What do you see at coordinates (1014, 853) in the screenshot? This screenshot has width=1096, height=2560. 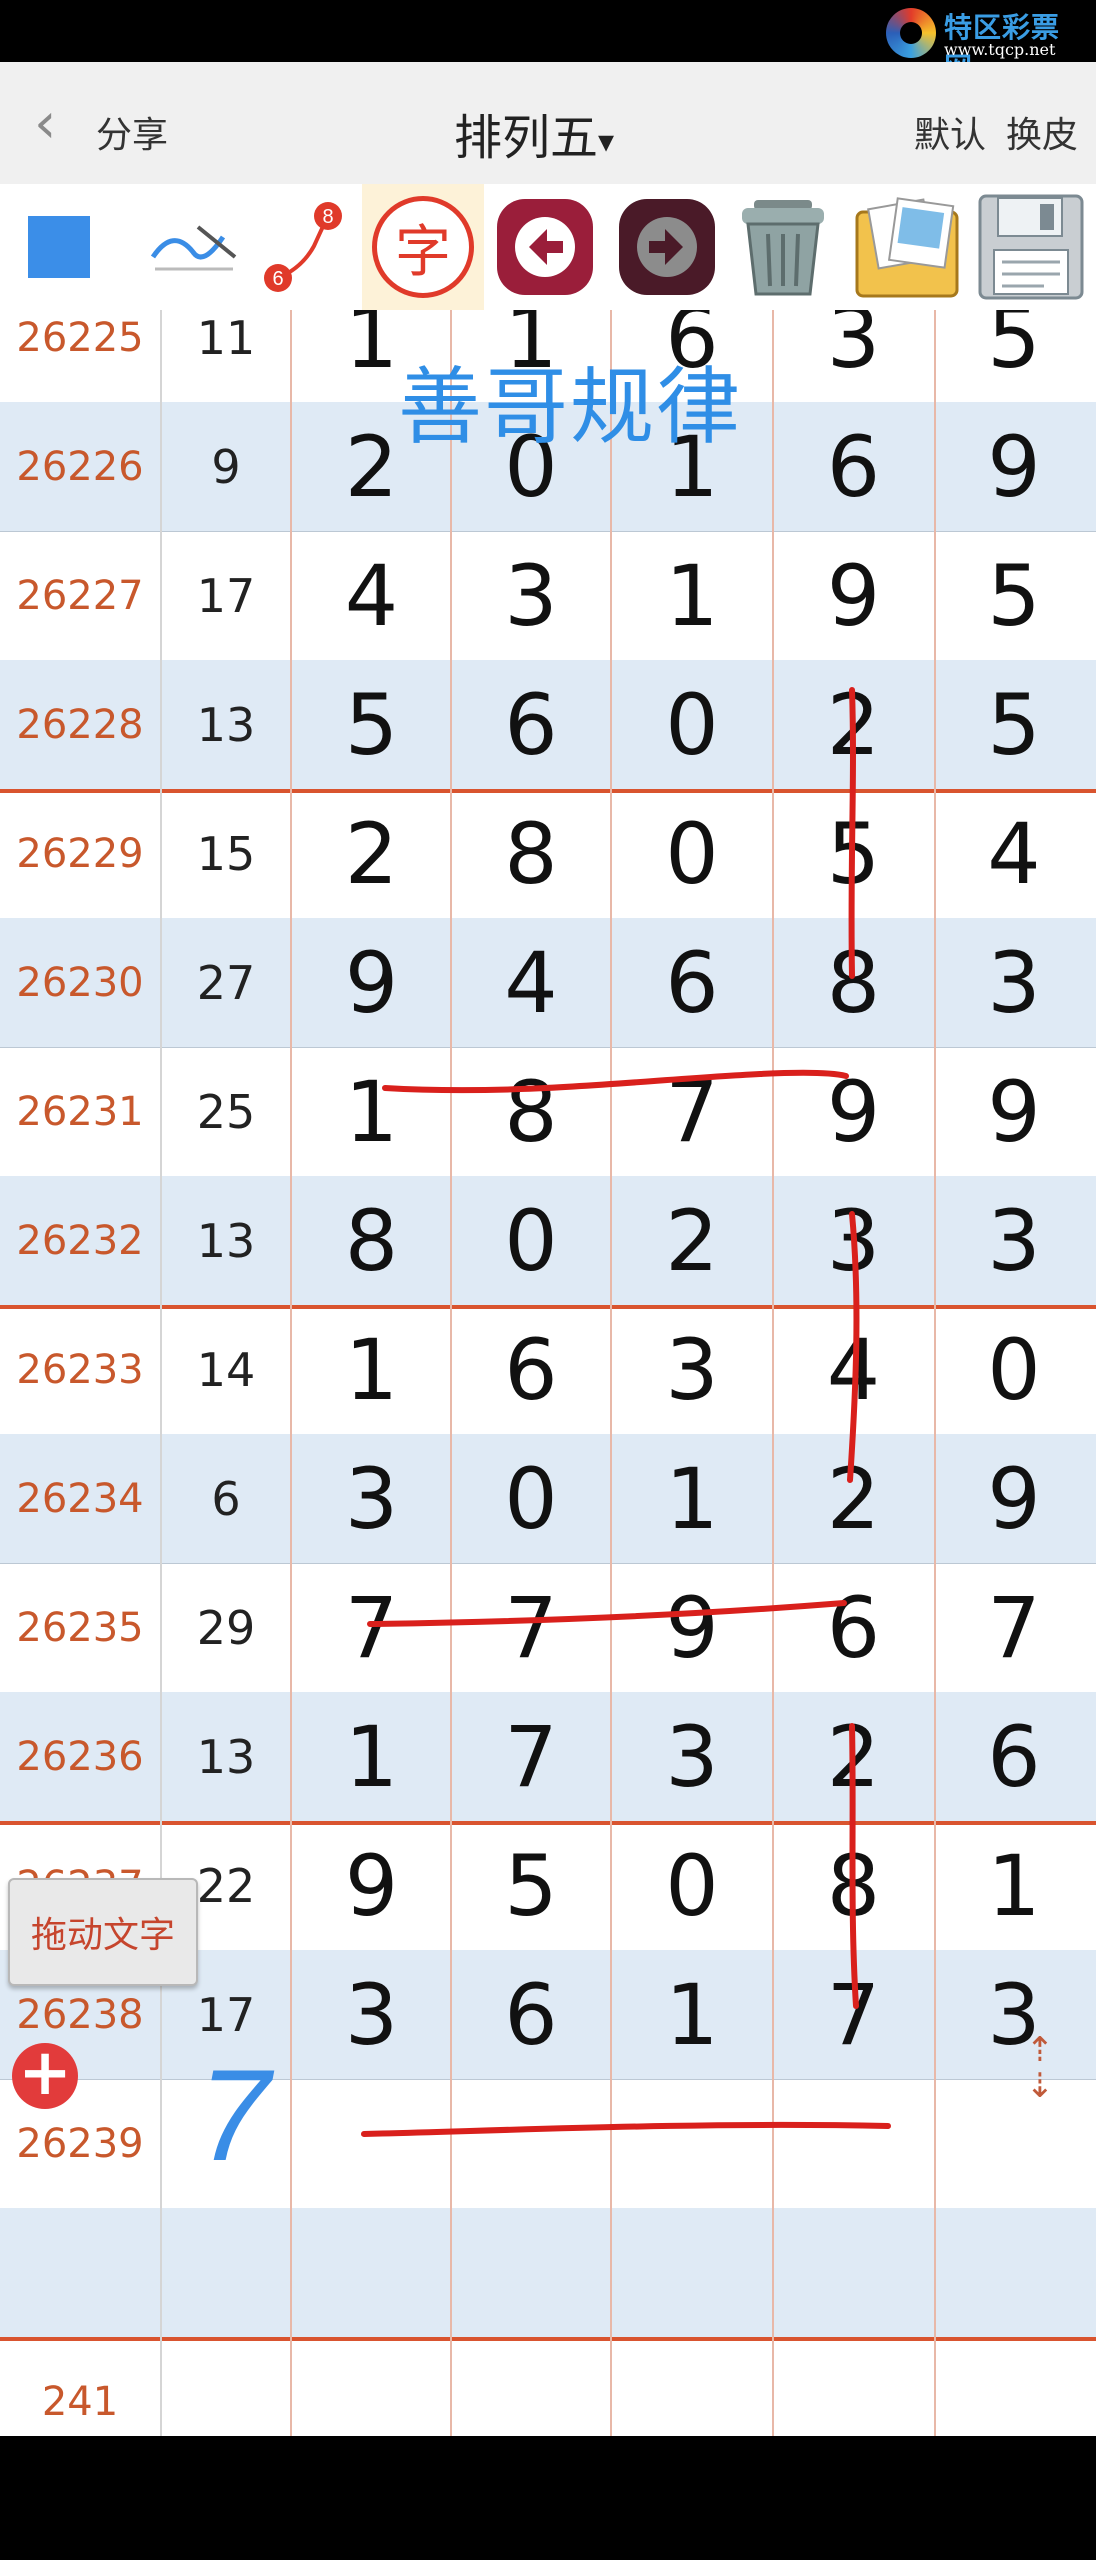 I see `digit-cell-pos5: 4` at bounding box center [1014, 853].